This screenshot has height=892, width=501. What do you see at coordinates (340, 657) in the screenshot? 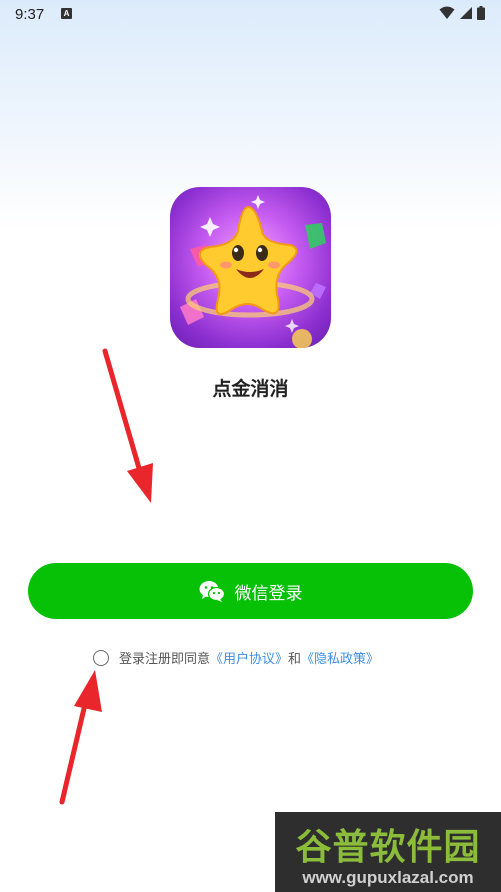
I see `privacy-policy-link: 《隐私政策》` at bounding box center [340, 657].